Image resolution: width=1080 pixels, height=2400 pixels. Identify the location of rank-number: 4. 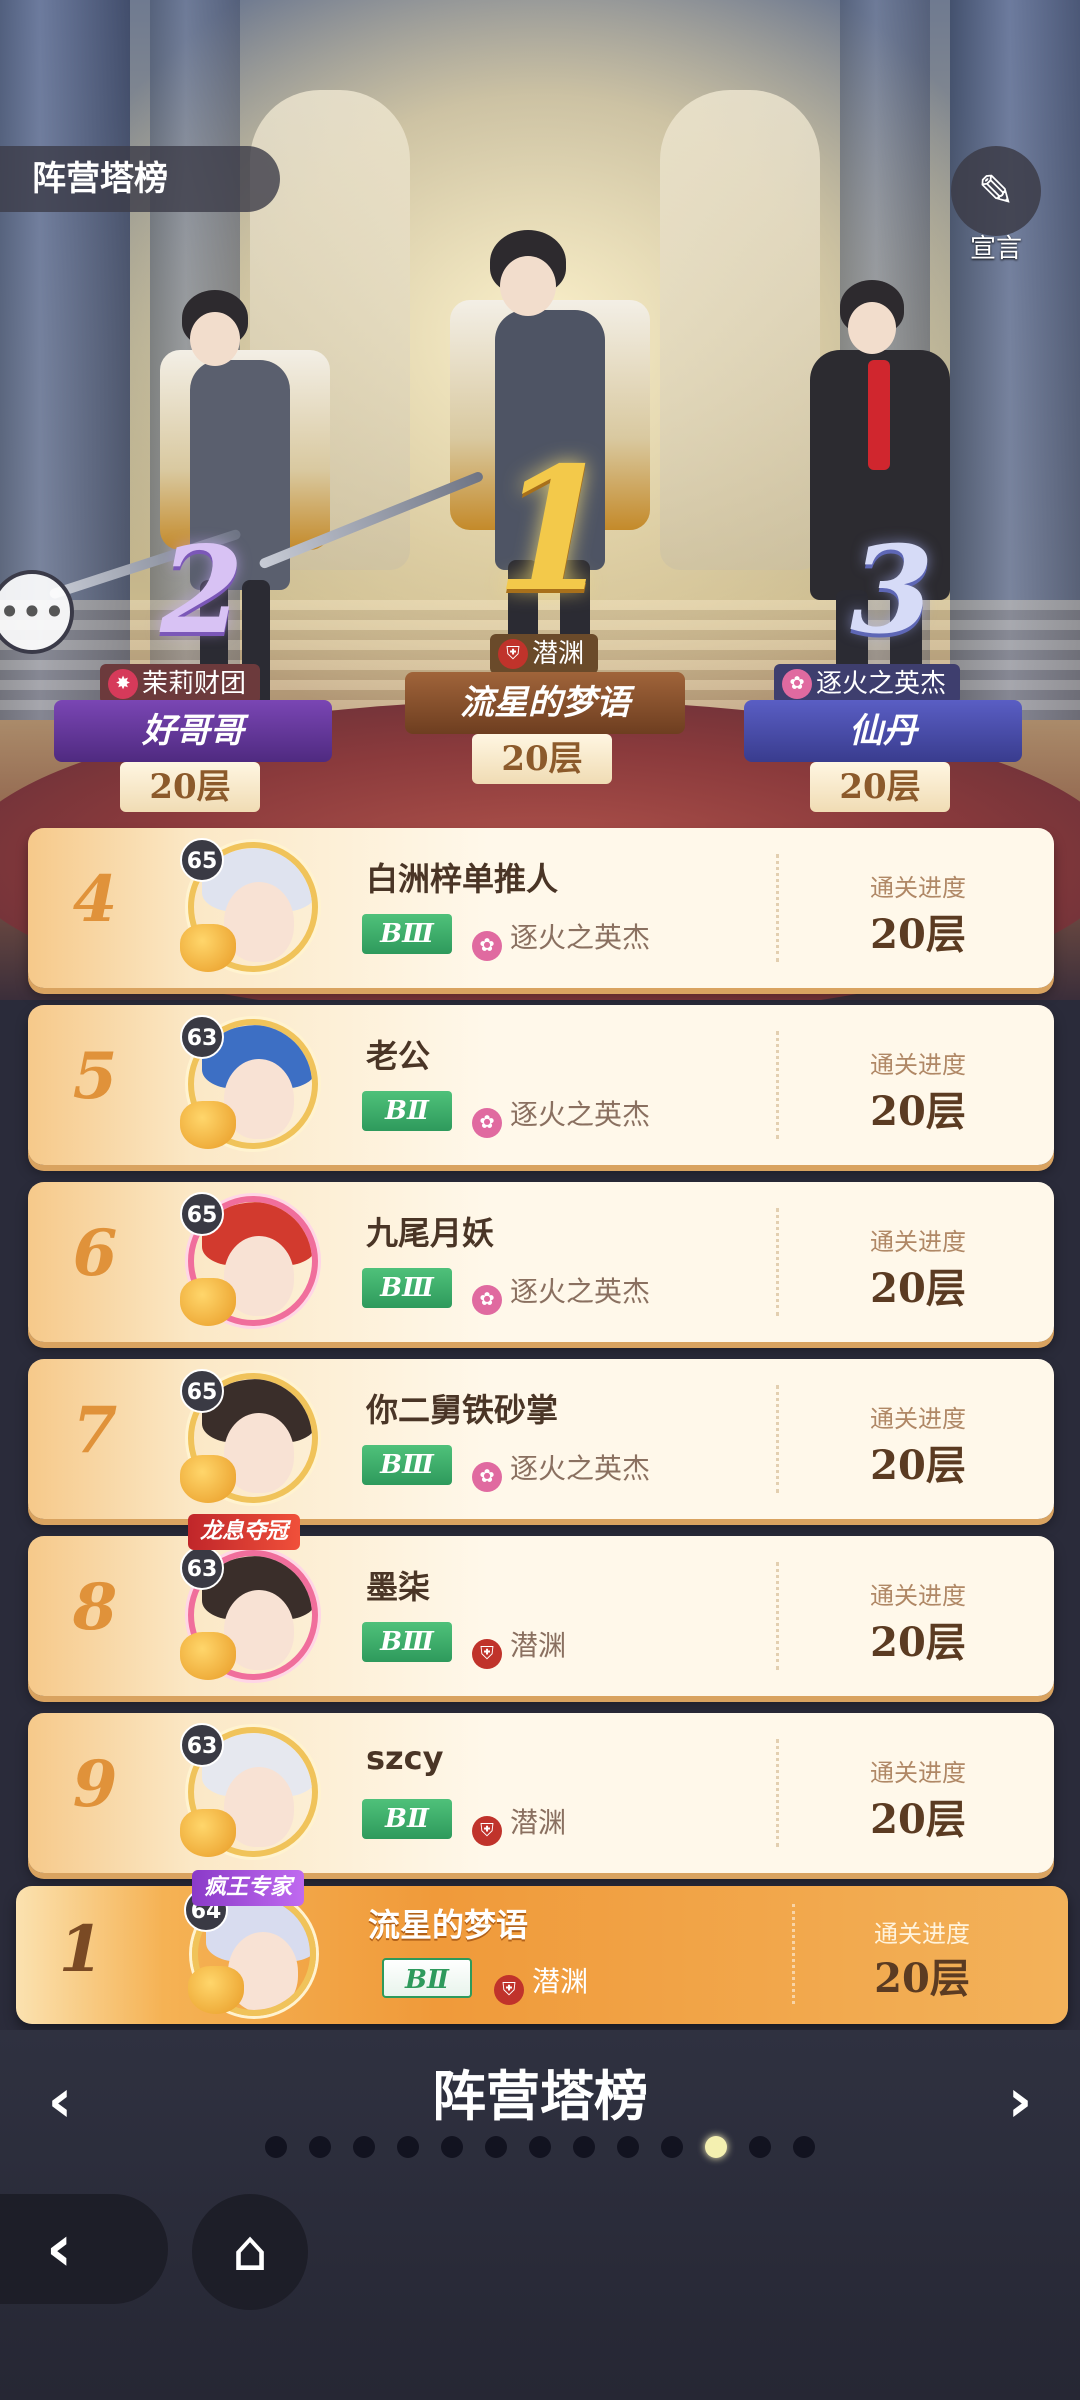
(95, 899).